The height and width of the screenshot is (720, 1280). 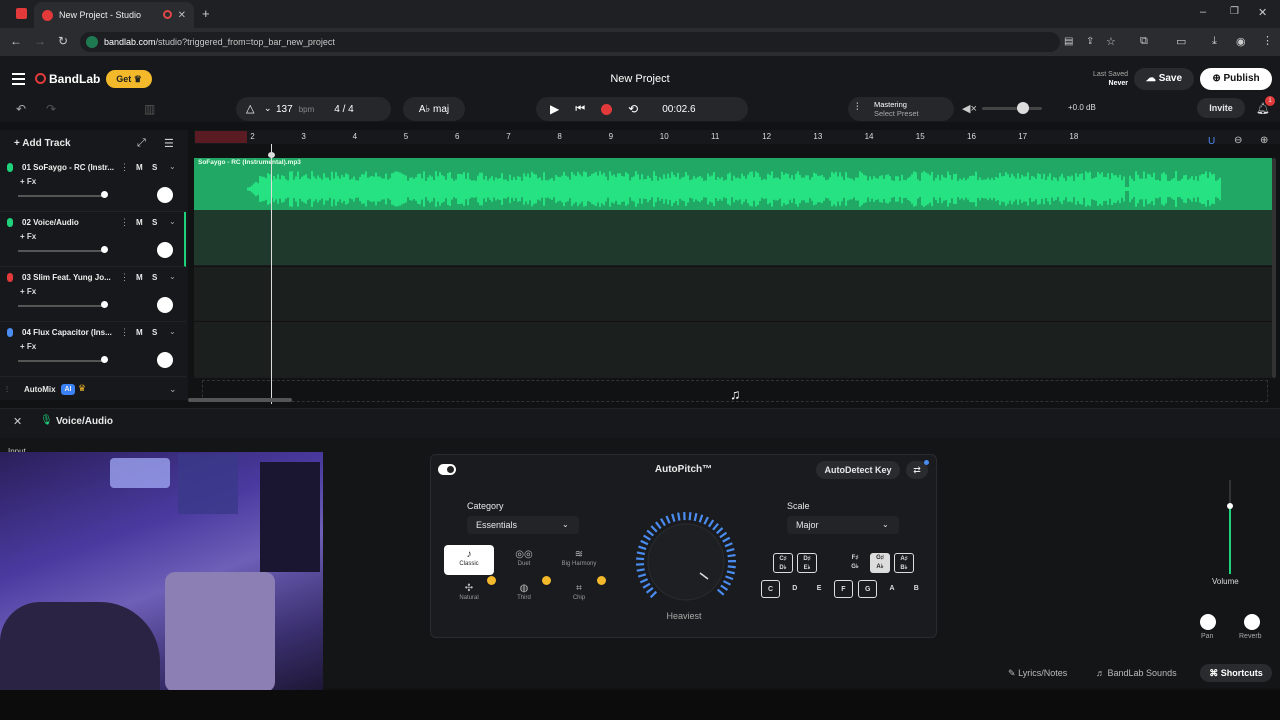 I want to click on track-row: 04 Flux Capacitor (Ins... ⋮ M S ⌄ + Fx, so click(x=93, y=349).